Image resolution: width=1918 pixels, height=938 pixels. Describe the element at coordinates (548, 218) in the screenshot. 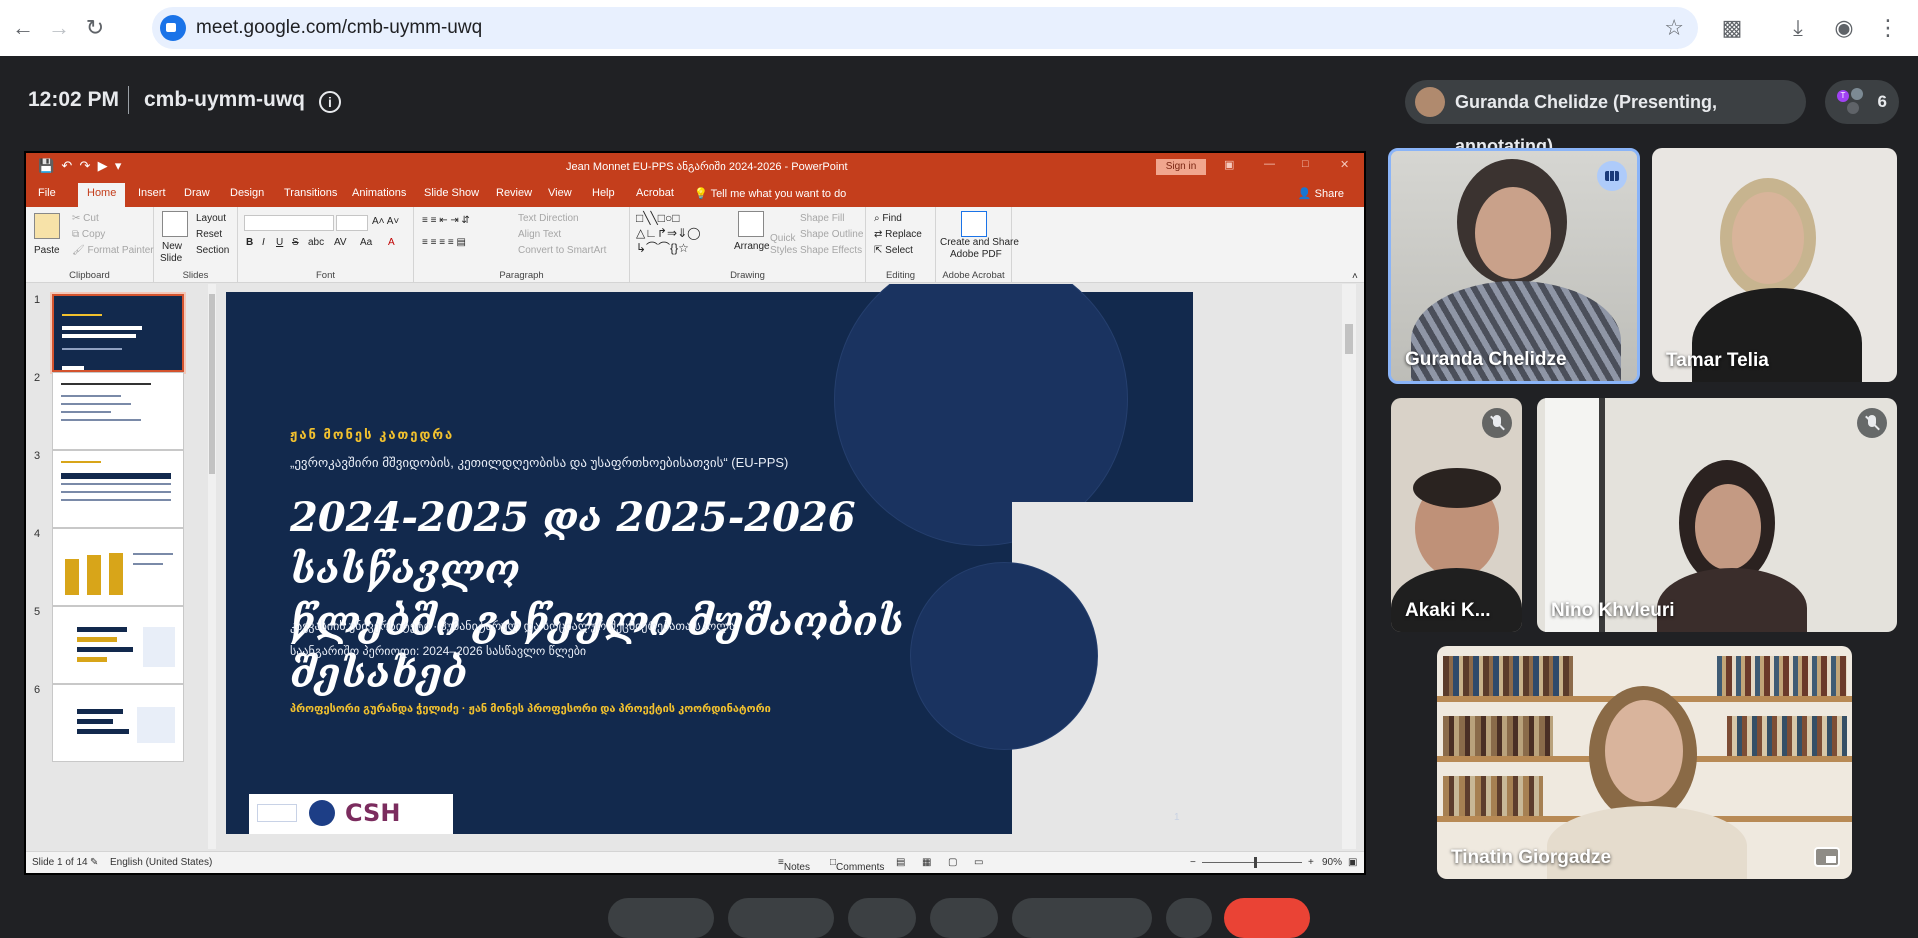

I see `text-direction-button: Text Direction` at that location.